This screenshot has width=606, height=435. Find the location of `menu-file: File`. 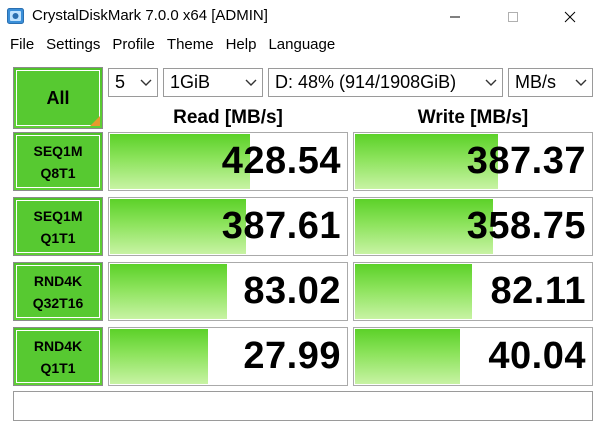

menu-file: File is located at coordinates (20, 45).